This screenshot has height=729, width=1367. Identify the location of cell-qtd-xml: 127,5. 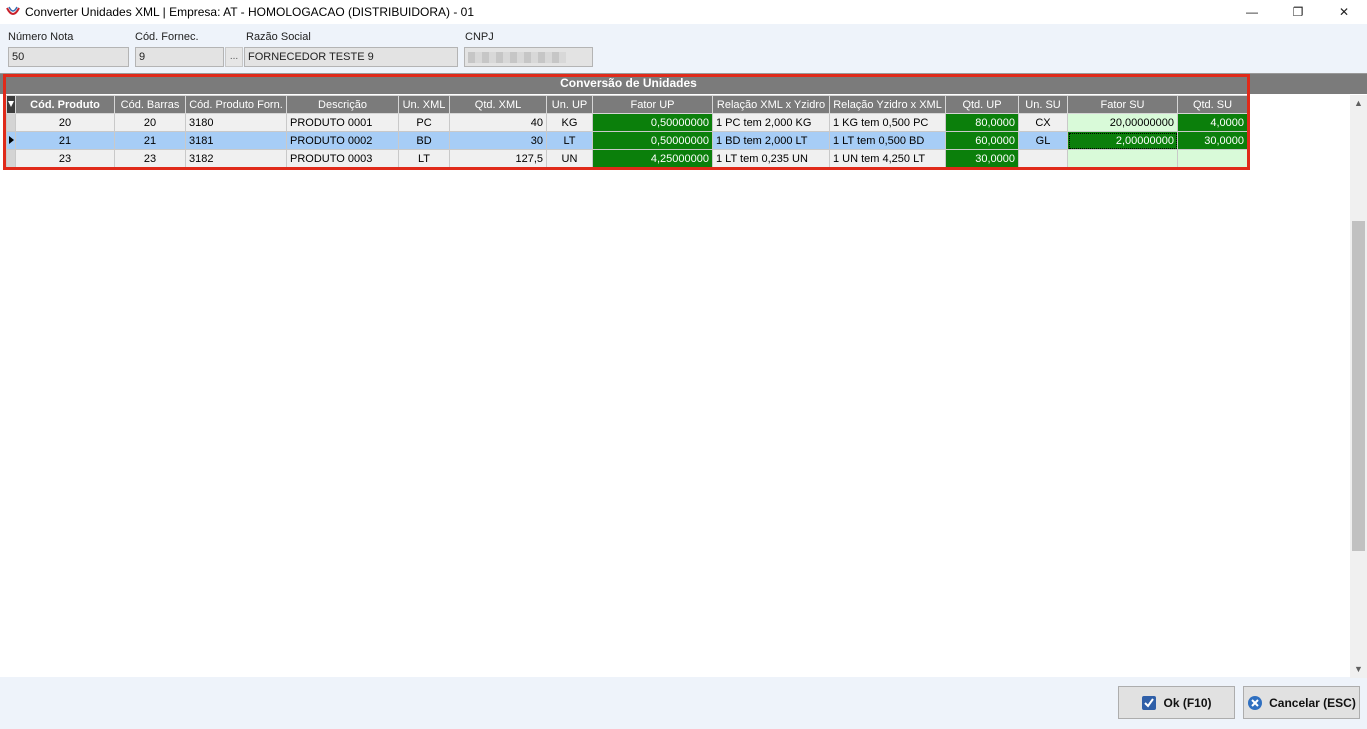
(498, 158).